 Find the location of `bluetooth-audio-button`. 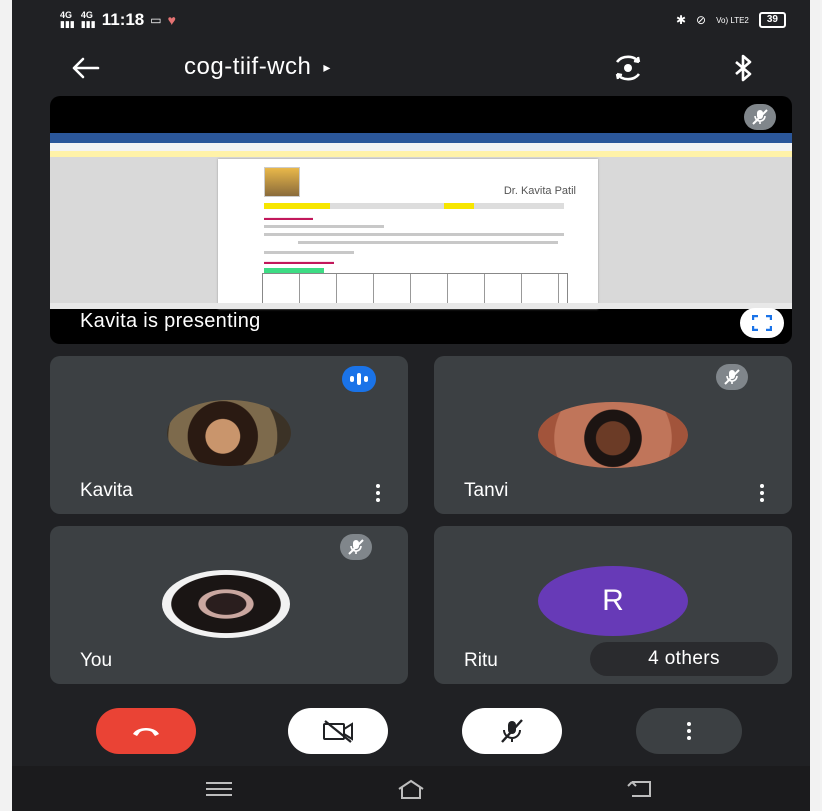

bluetooth-audio-button is located at coordinates (744, 68).